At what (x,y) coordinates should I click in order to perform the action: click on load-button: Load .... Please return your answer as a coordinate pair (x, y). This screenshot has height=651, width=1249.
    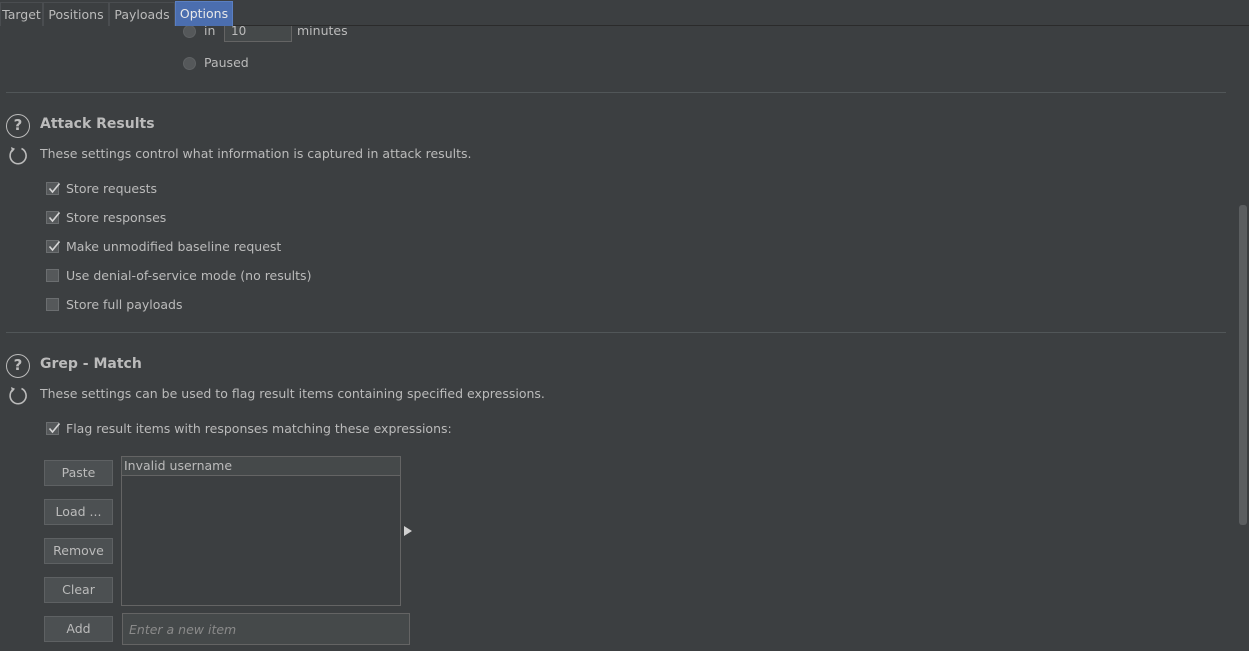
    Looking at the image, I should click on (78, 512).